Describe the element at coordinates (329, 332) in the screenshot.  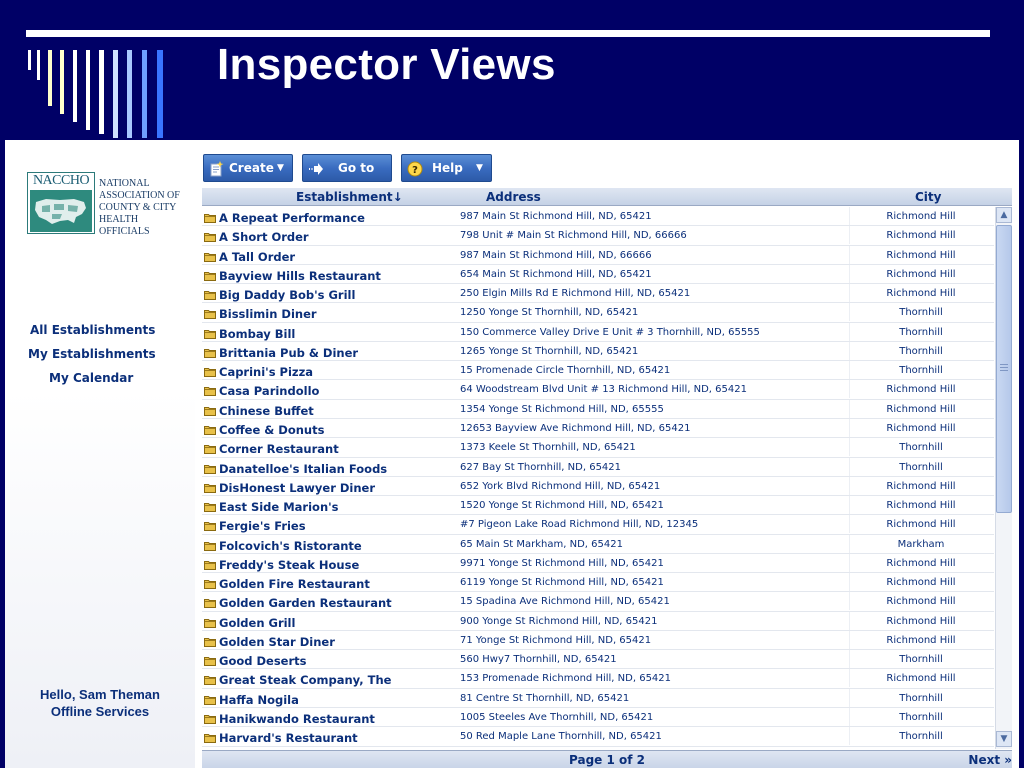
I see `establishment-cell: Bombay Bill` at that location.